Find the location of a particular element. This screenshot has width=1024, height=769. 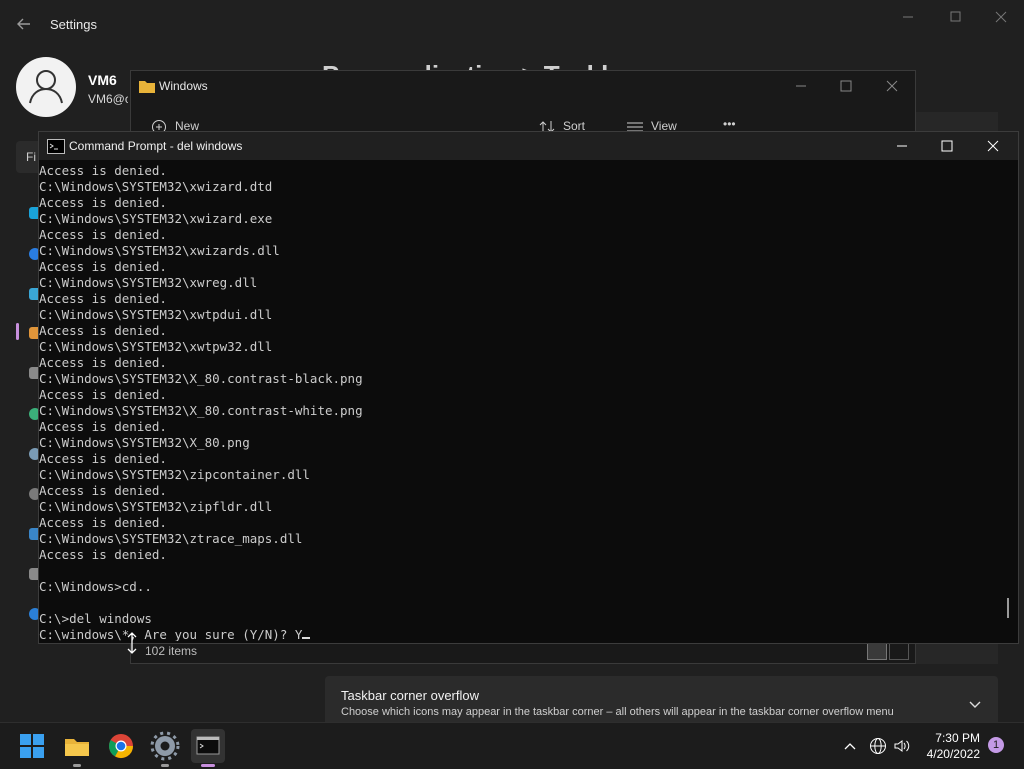

explorer-maximize-button is located at coordinates (846, 86).